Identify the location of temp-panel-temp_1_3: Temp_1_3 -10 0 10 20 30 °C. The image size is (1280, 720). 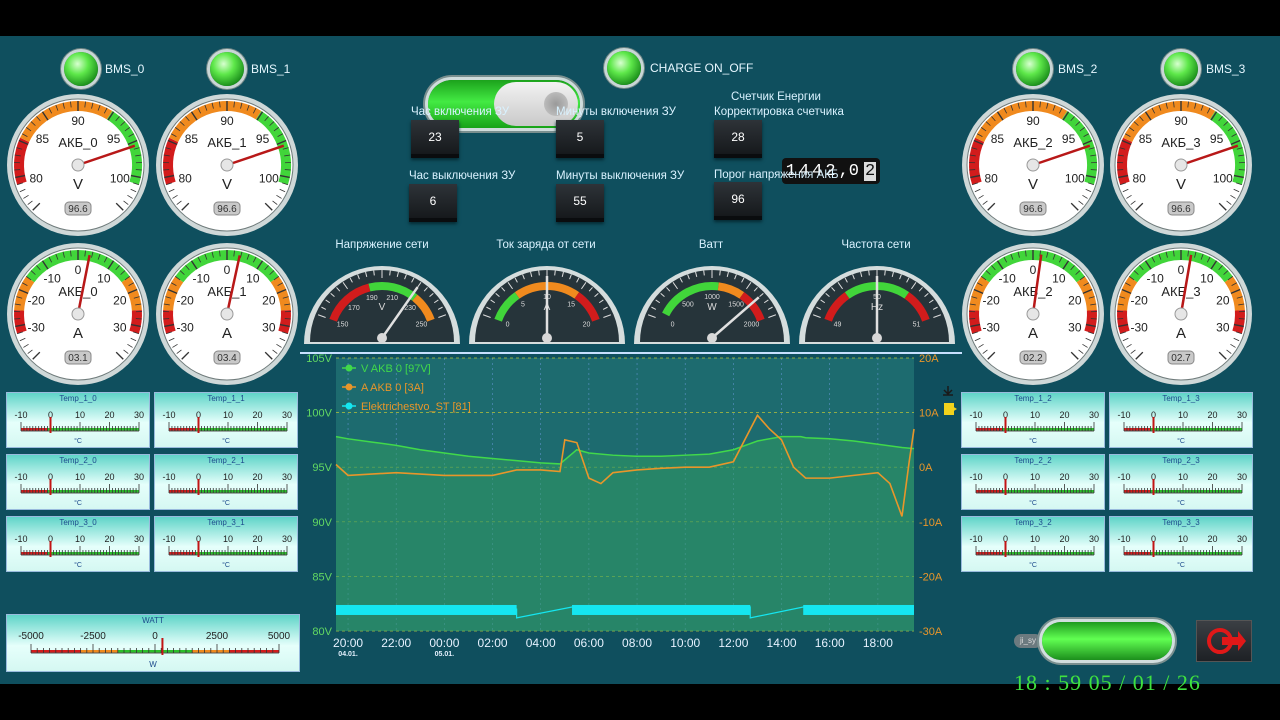
(1181, 420).